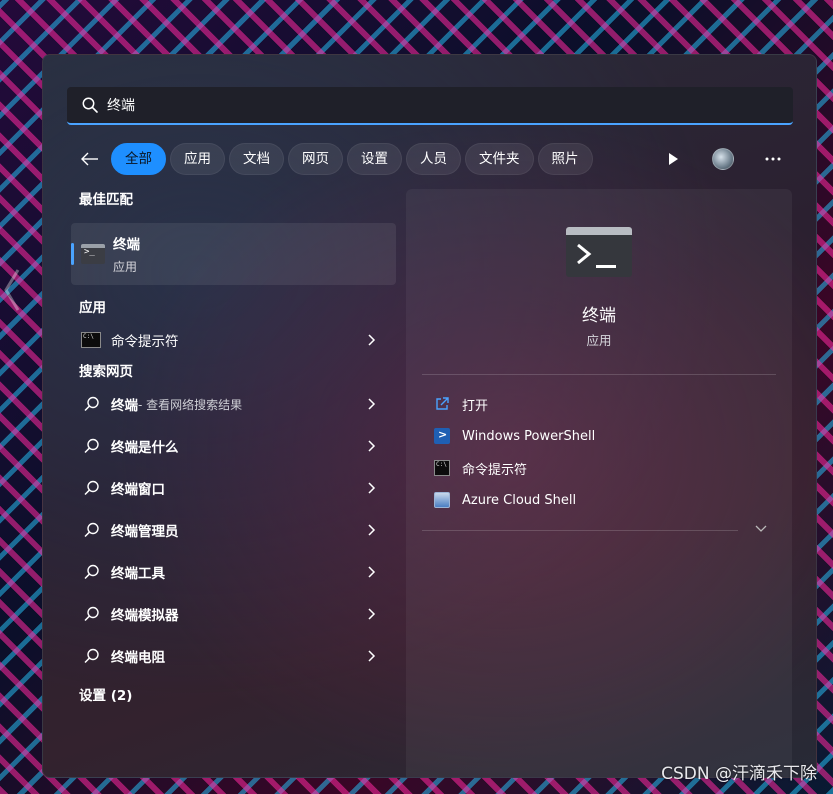 The height and width of the screenshot is (794, 833). I want to click on web-item-suggestion: 终端模拟器, so click(233, 614).